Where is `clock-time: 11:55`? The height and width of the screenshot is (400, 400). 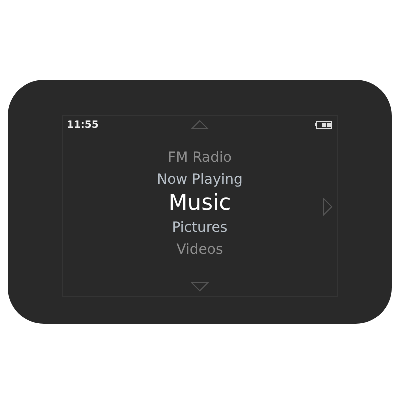
clock-time: 11:55 is located at coordinates (83, 125).